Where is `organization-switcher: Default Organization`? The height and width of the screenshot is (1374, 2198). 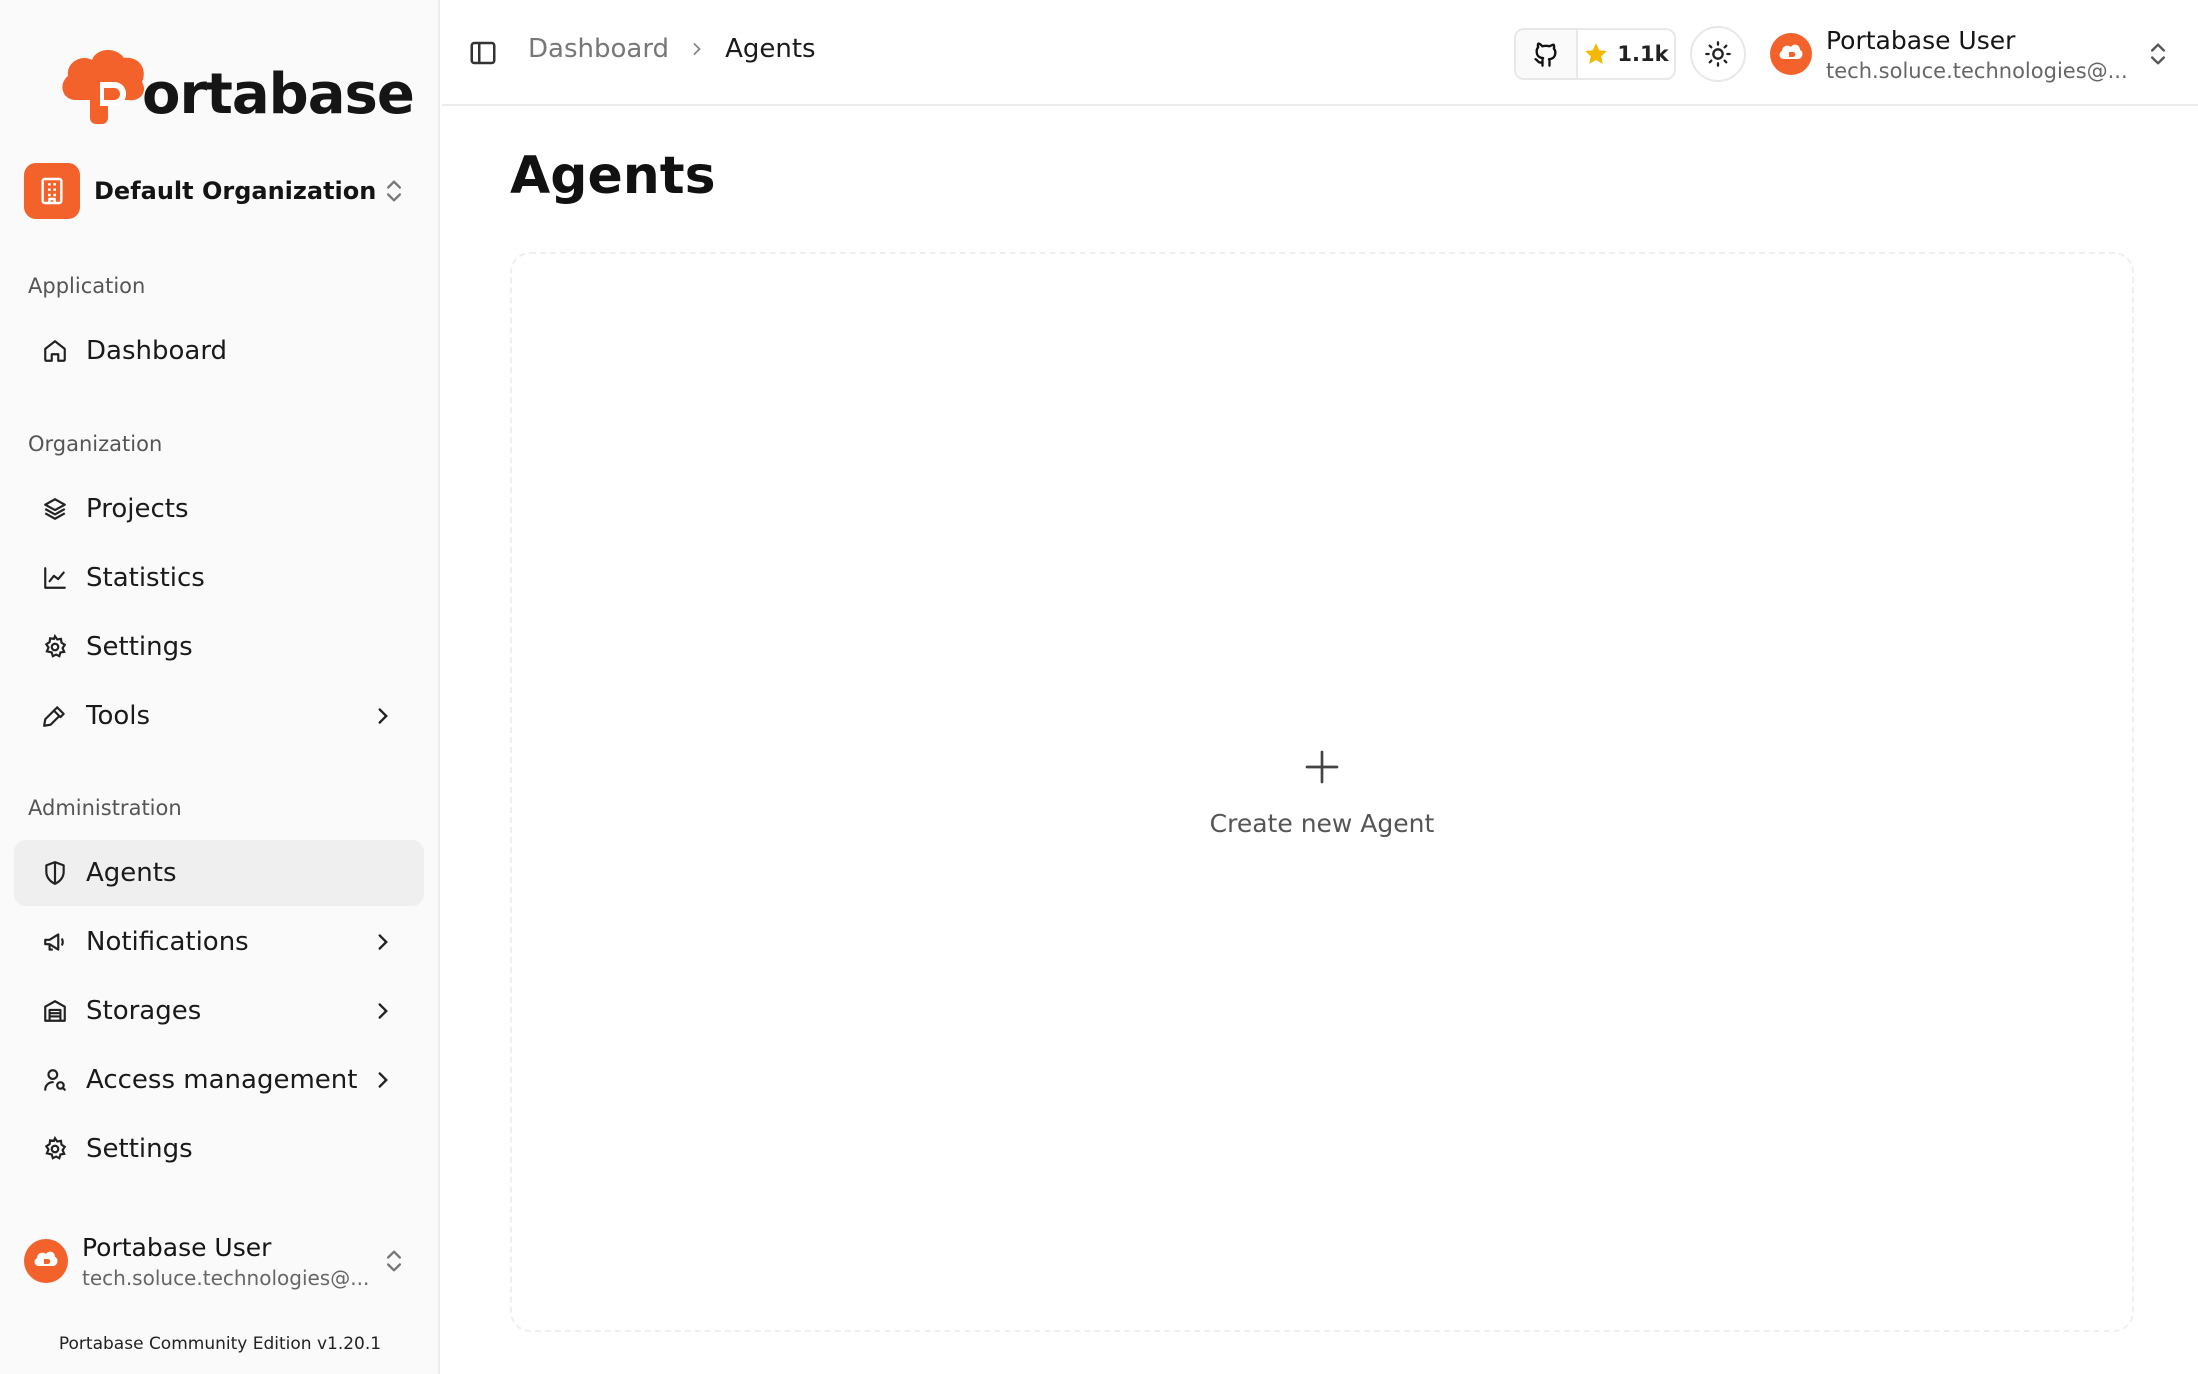
organization-switcher: Default Organization is located at coordinates (220, 191).